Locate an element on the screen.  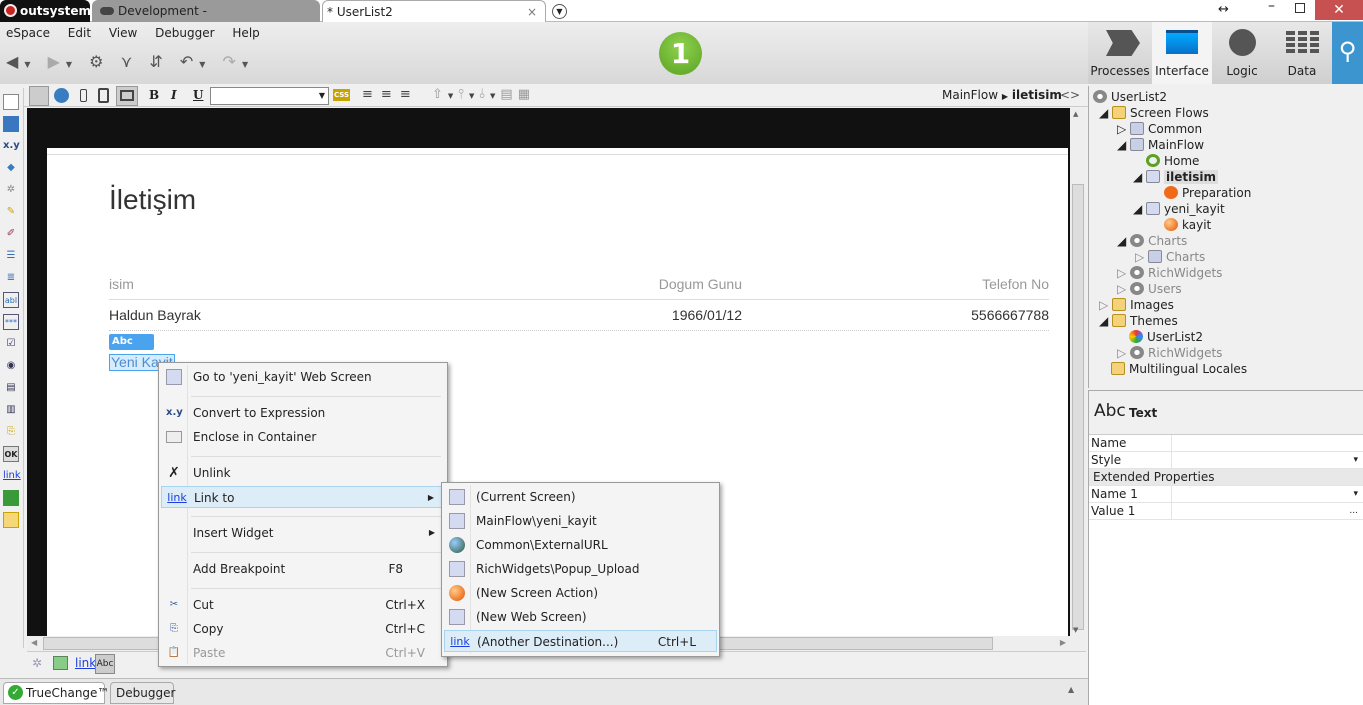
tab-logic: Logic is located at coordinates (1242, 53).